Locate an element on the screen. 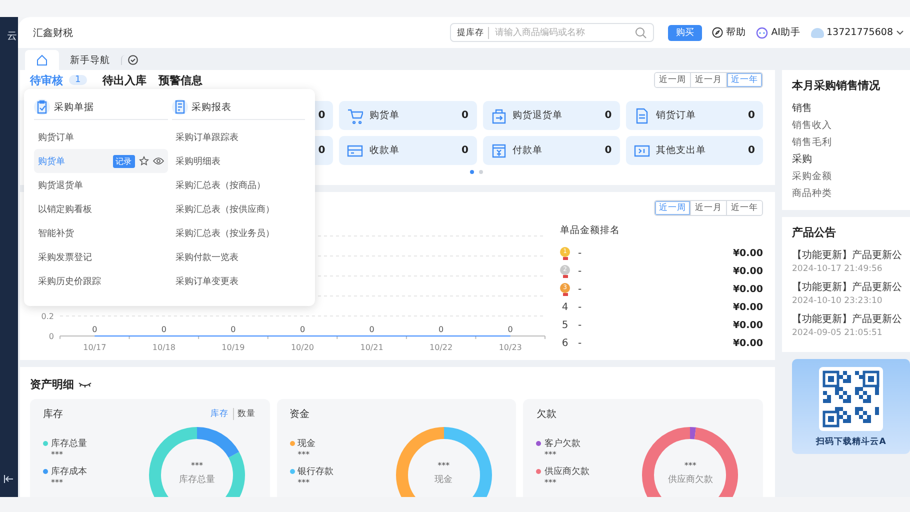  center-label: 供应商欠款 is located at coordinates (690, 480).